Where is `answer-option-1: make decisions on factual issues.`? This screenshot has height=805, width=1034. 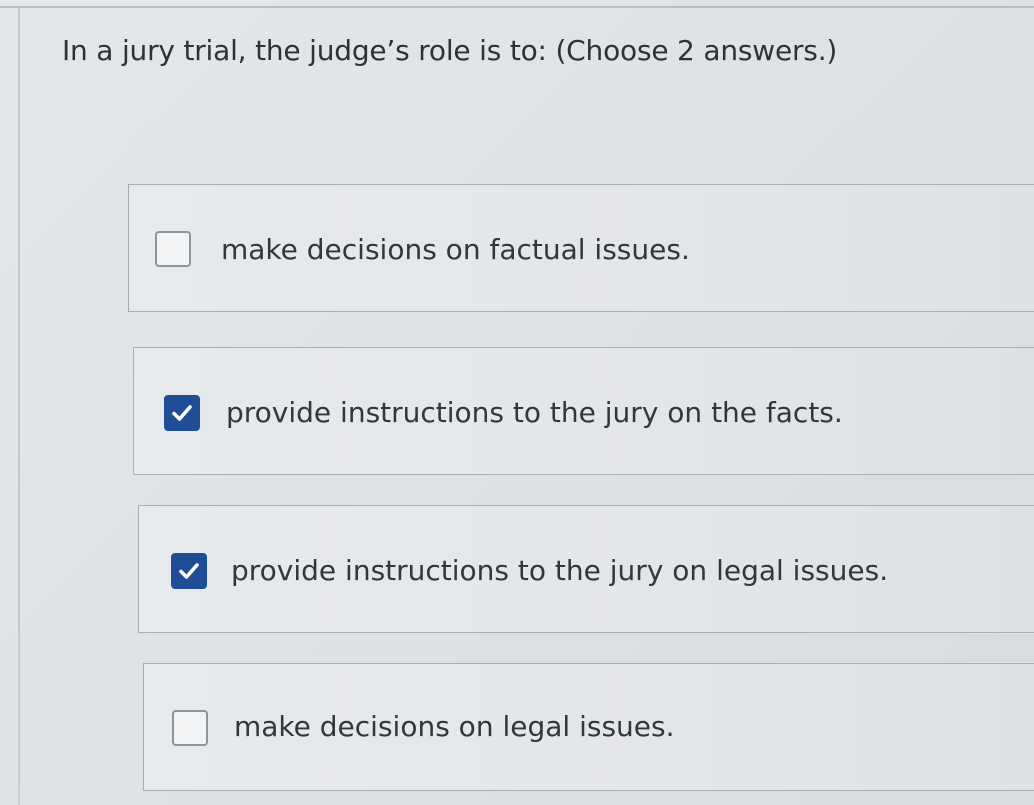
answer-option-1: make decisions on factual issues. is located at coordinates (581, 248).